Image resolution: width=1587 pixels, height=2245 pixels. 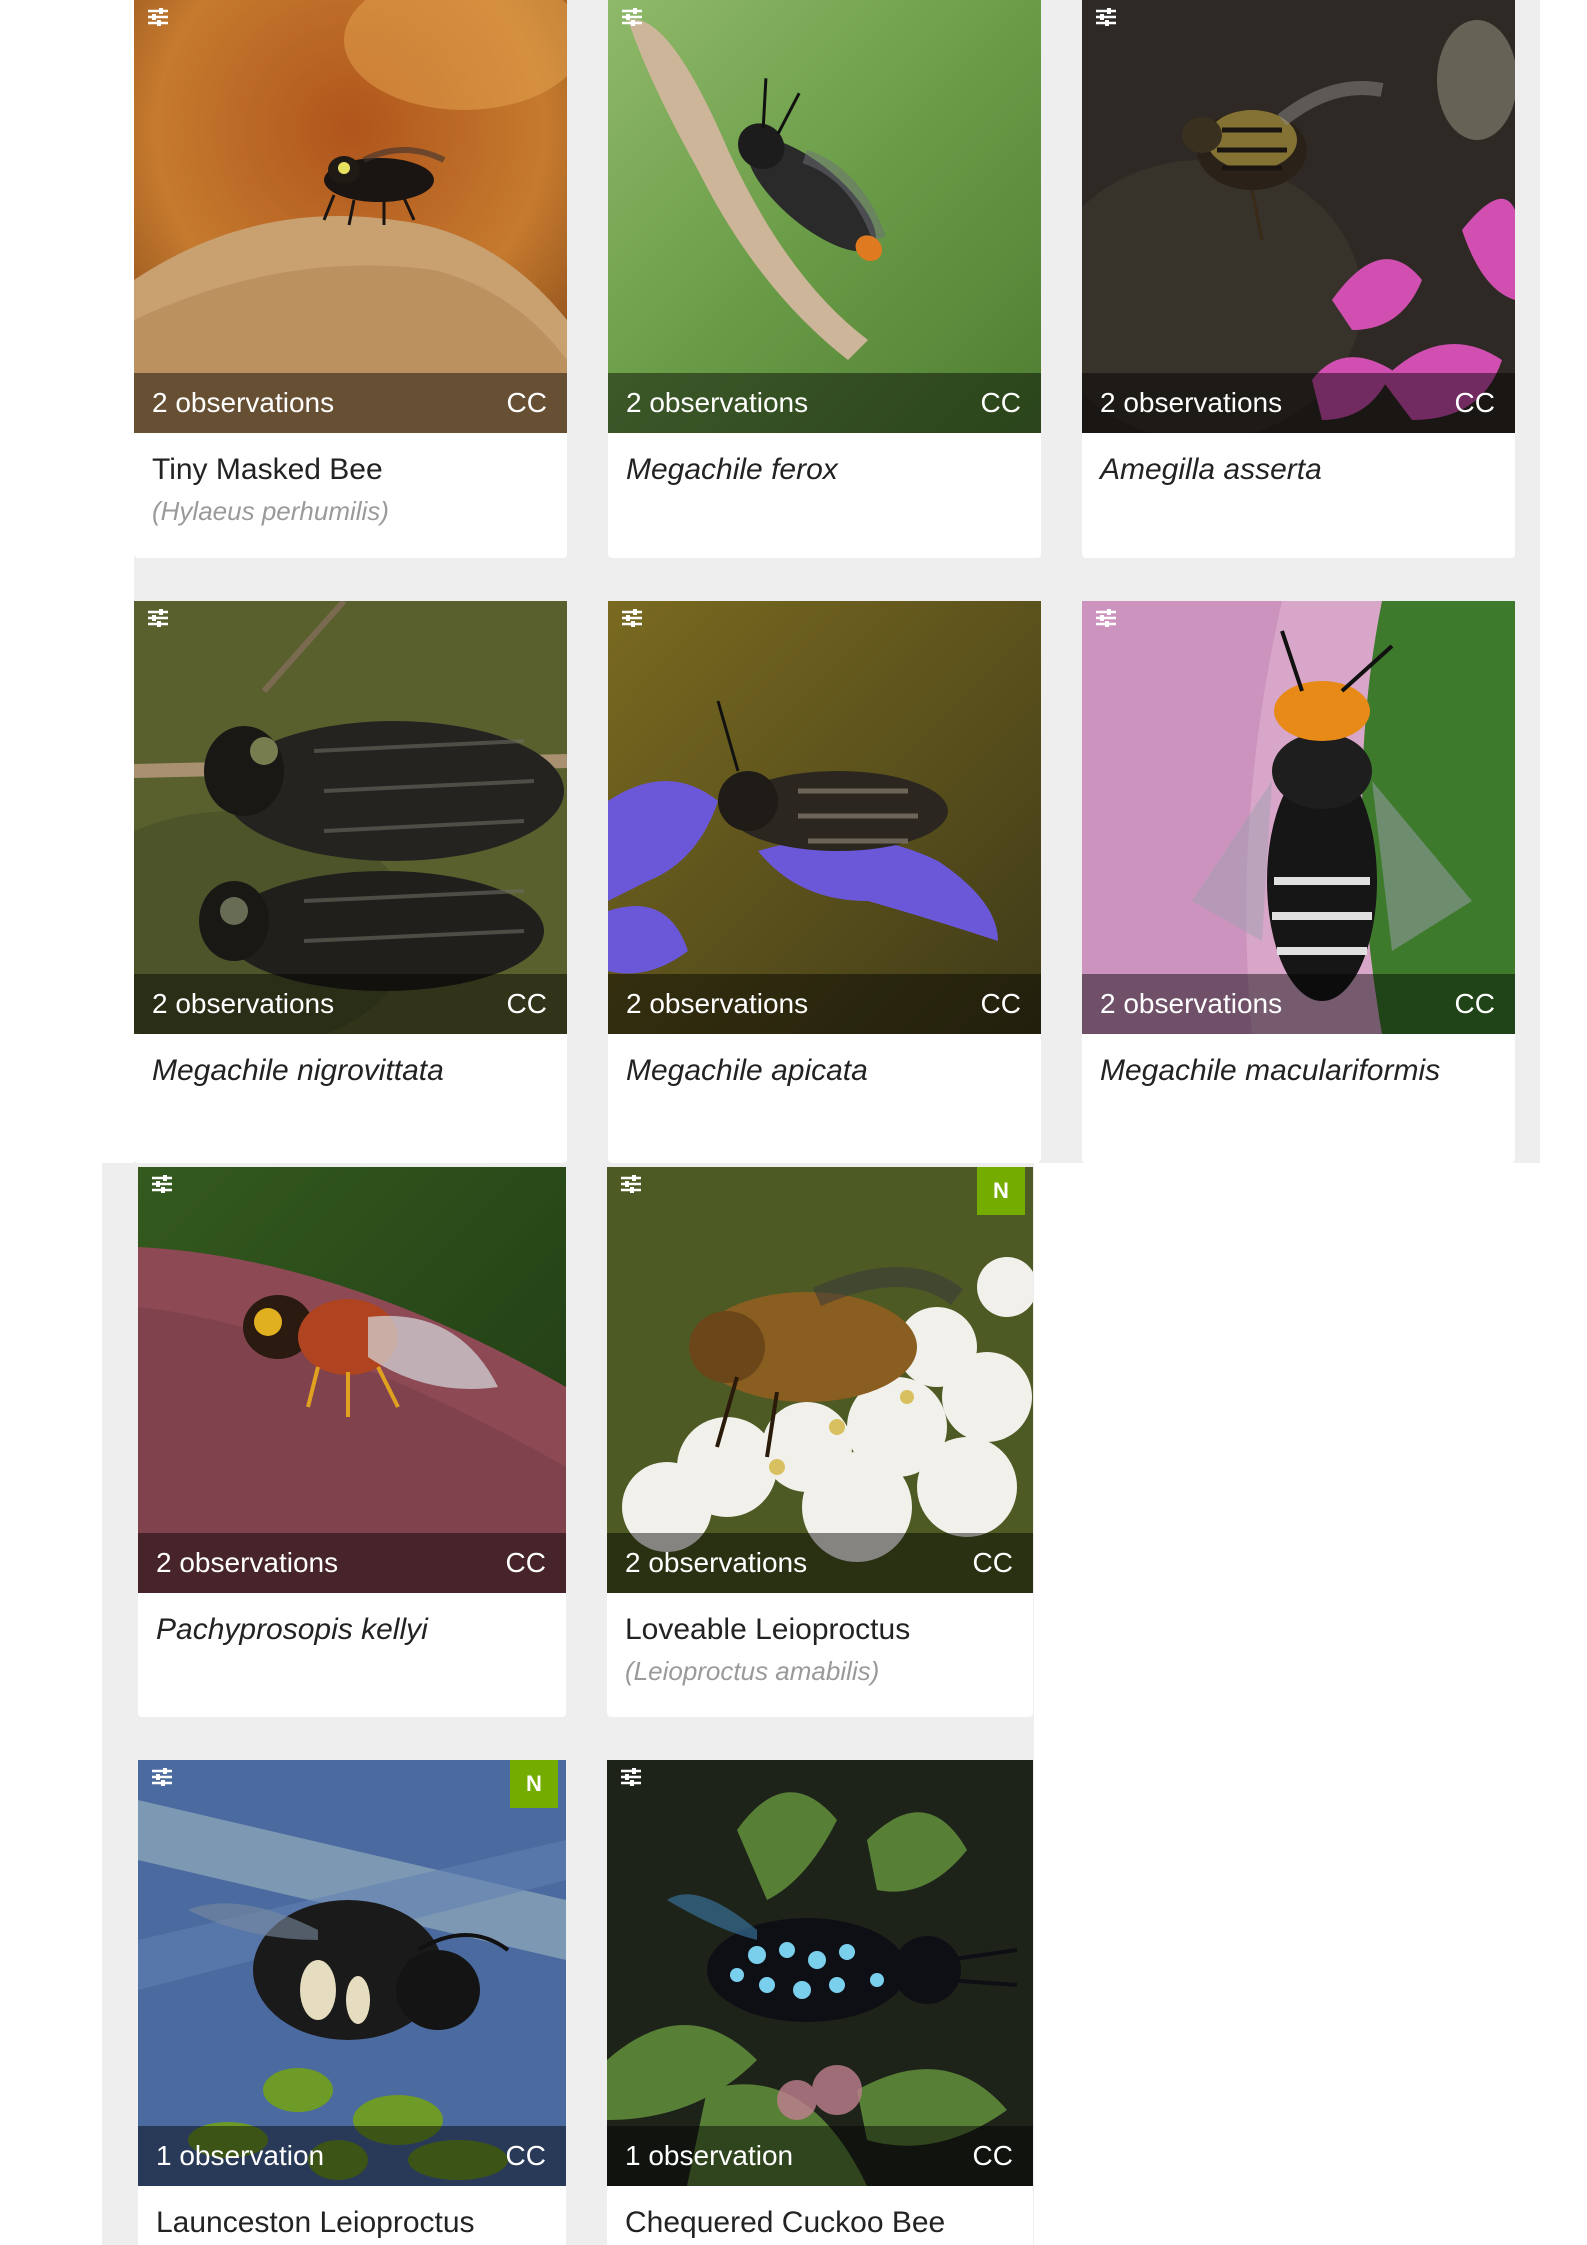 I want to click on taxon-card: 2 observations CC Megachile apicata, so click(x=824, y=882).